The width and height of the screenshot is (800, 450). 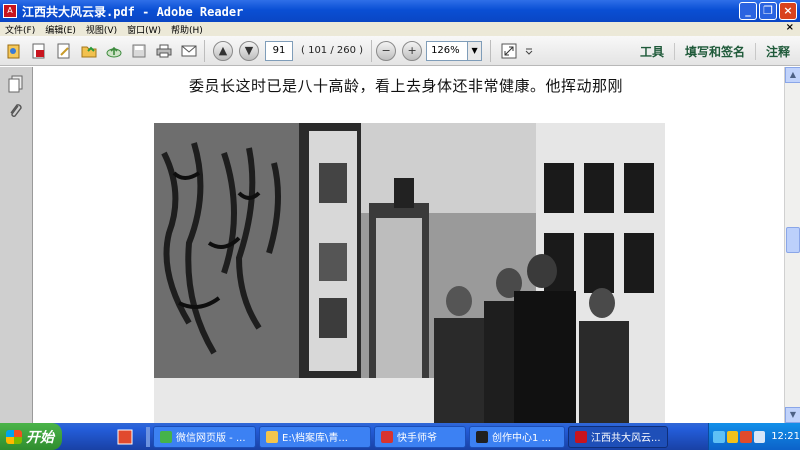 I want to click on page-number-input: 91, so click(x=279, y=50).